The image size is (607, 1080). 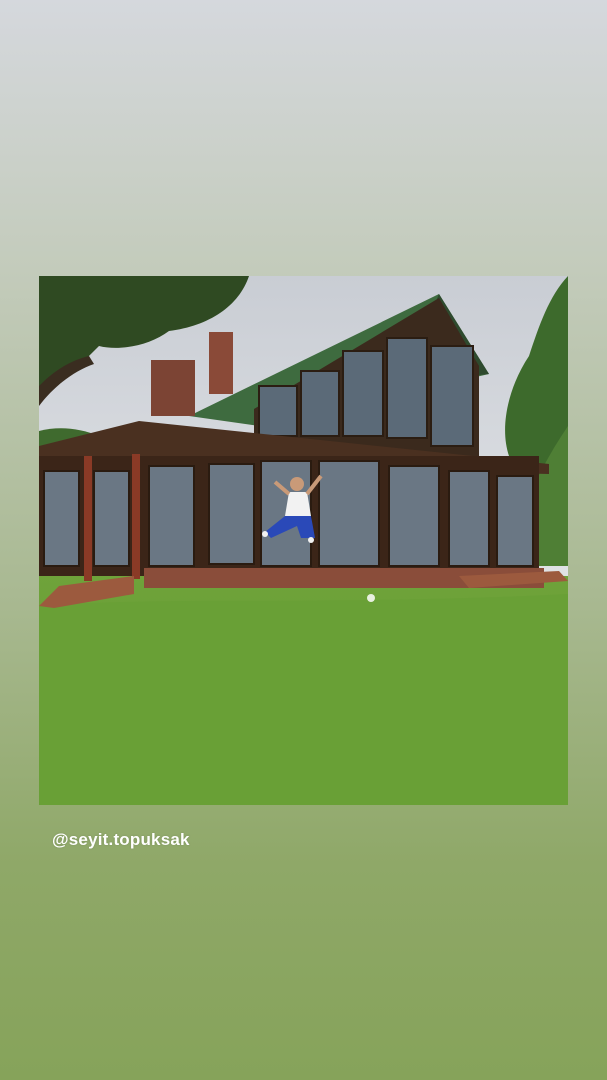 I want to click on ball, so click(x=371, y=598).